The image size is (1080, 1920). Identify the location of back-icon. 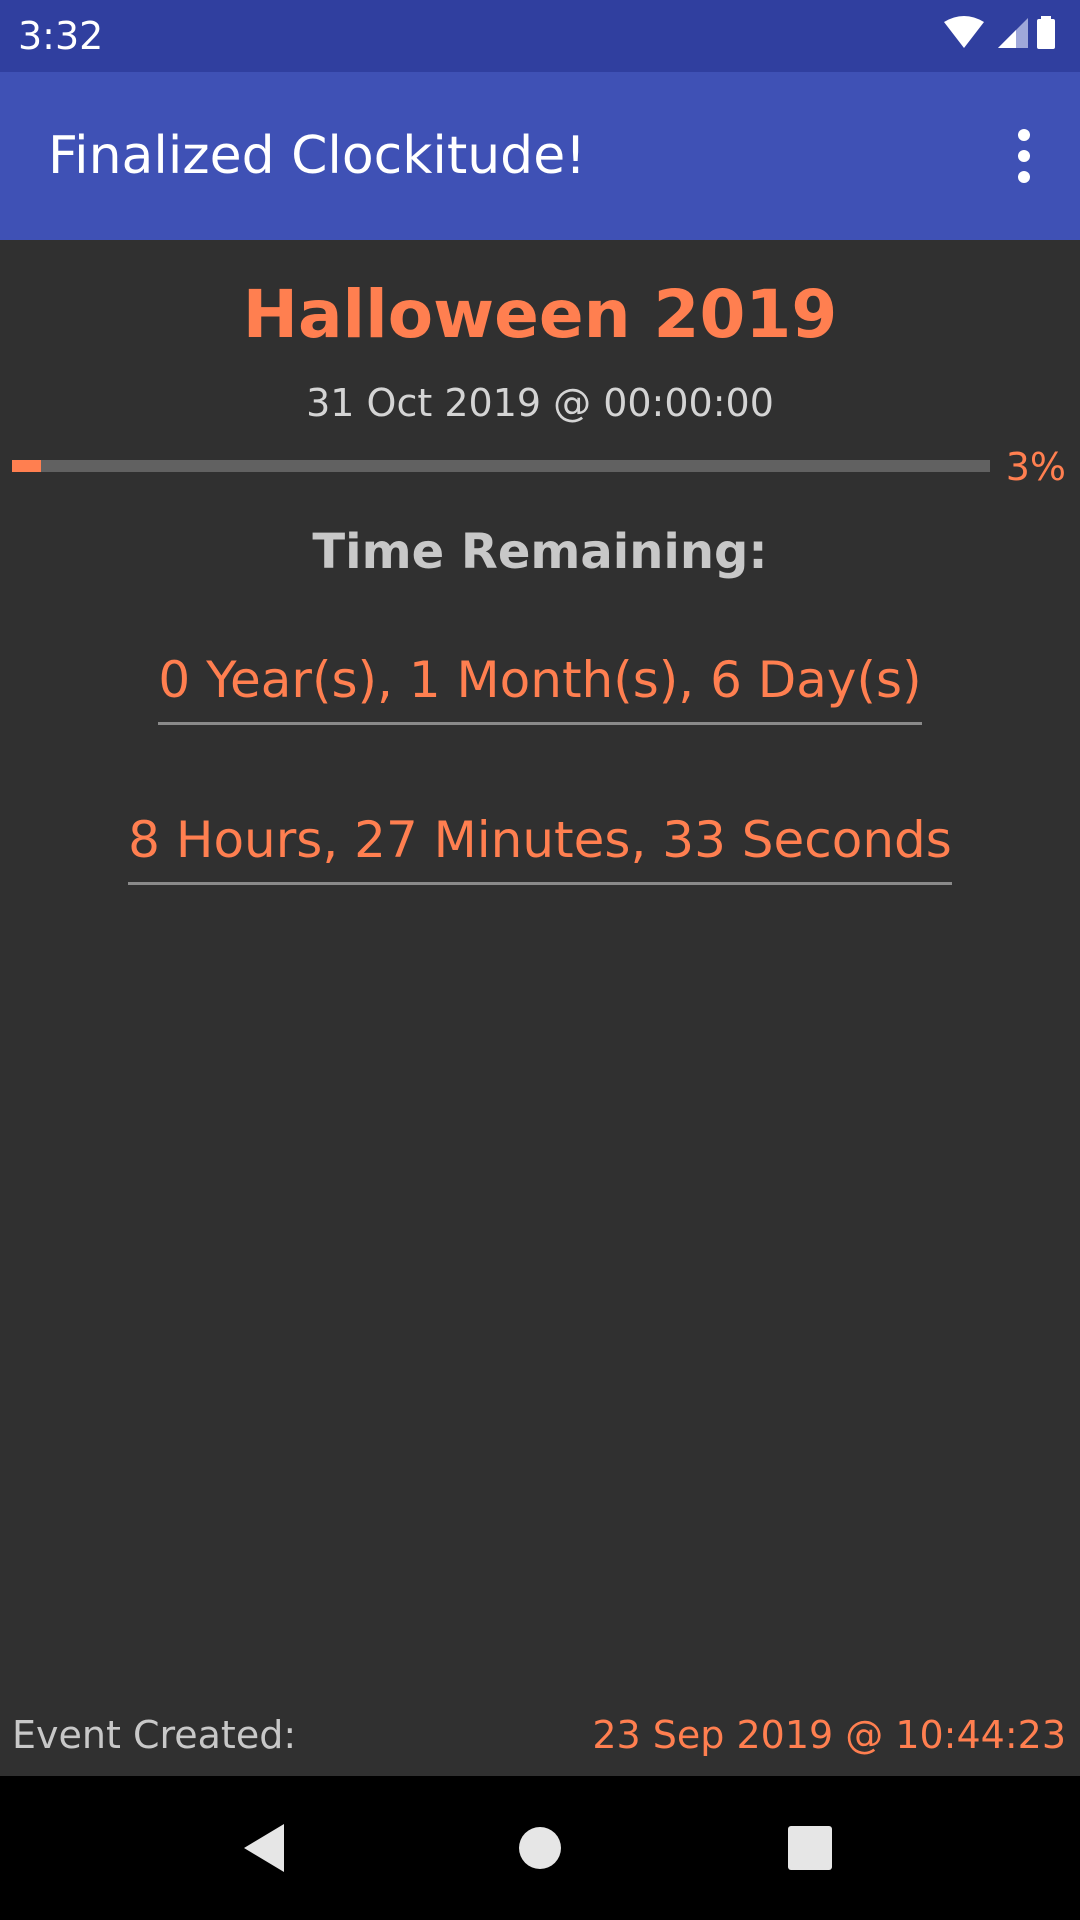
(264, 1848).